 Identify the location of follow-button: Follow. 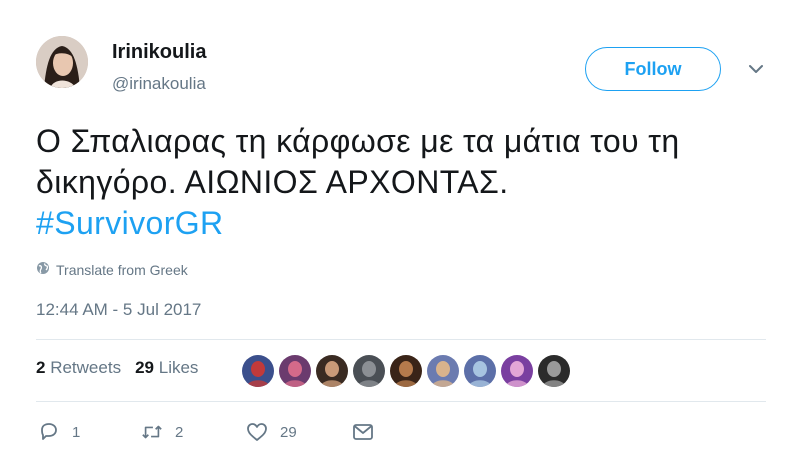
(653, 69).